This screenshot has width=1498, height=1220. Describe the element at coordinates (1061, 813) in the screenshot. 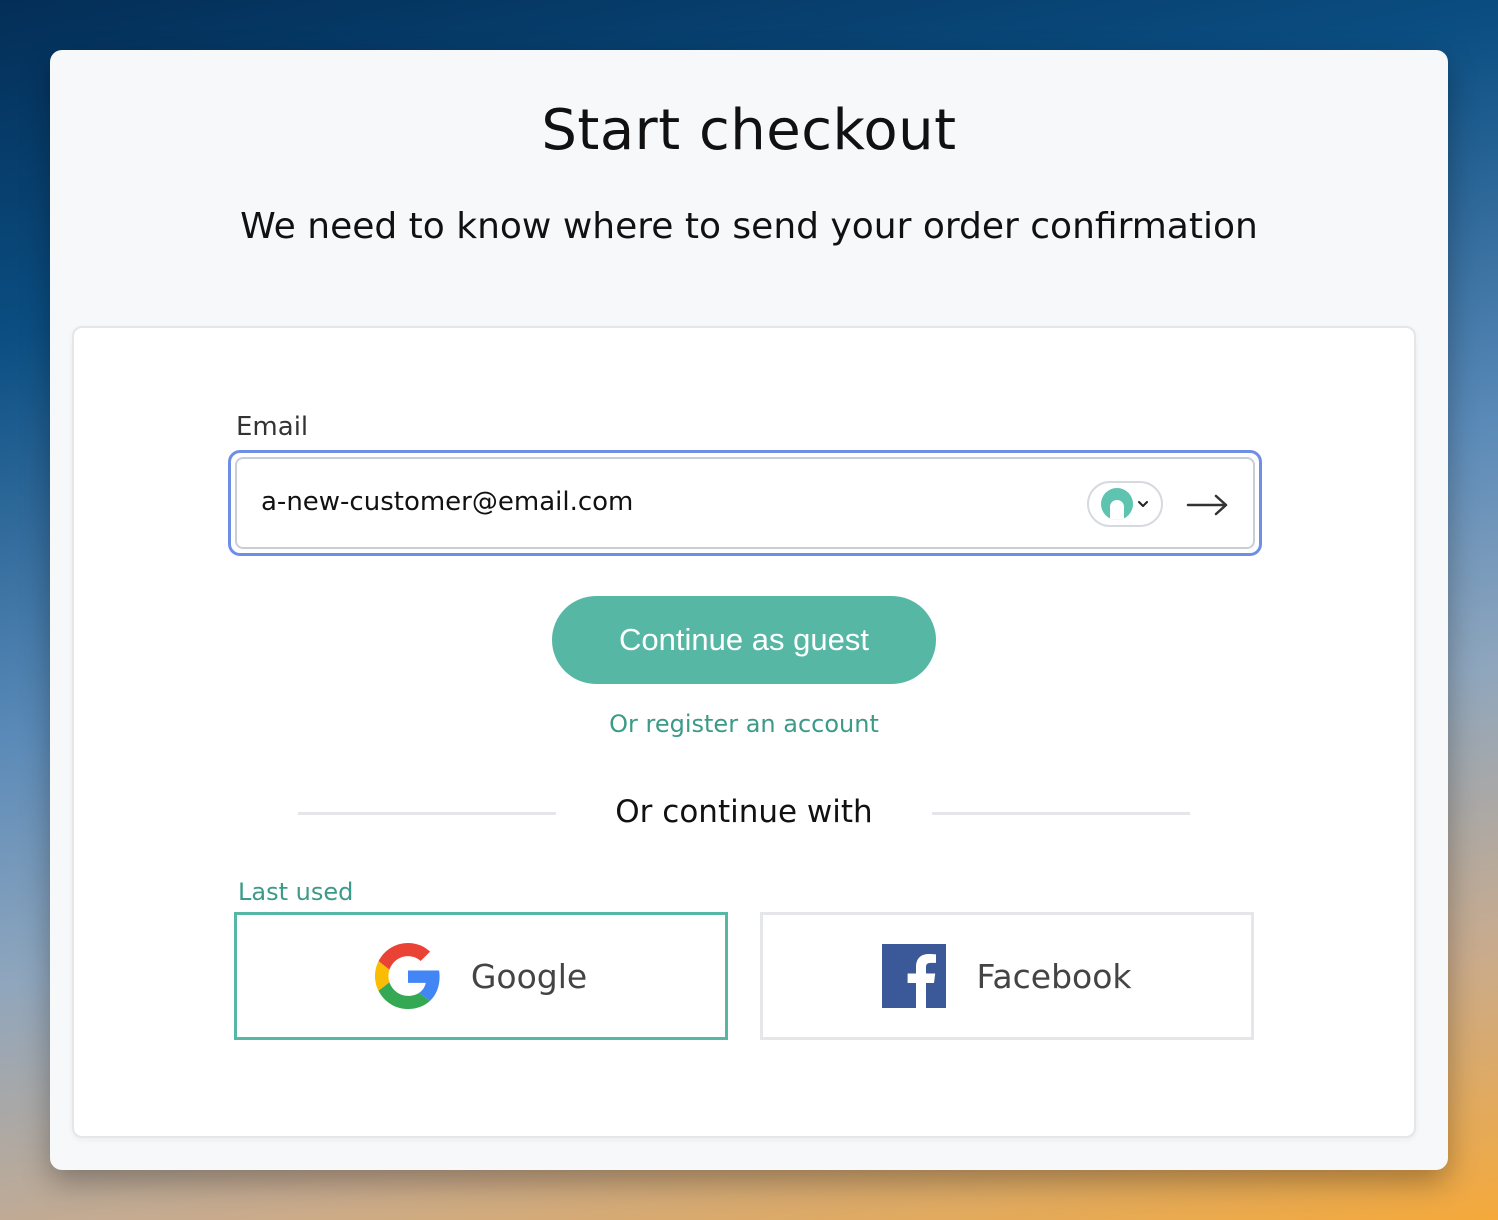

I see `divider-line-right` at that location.